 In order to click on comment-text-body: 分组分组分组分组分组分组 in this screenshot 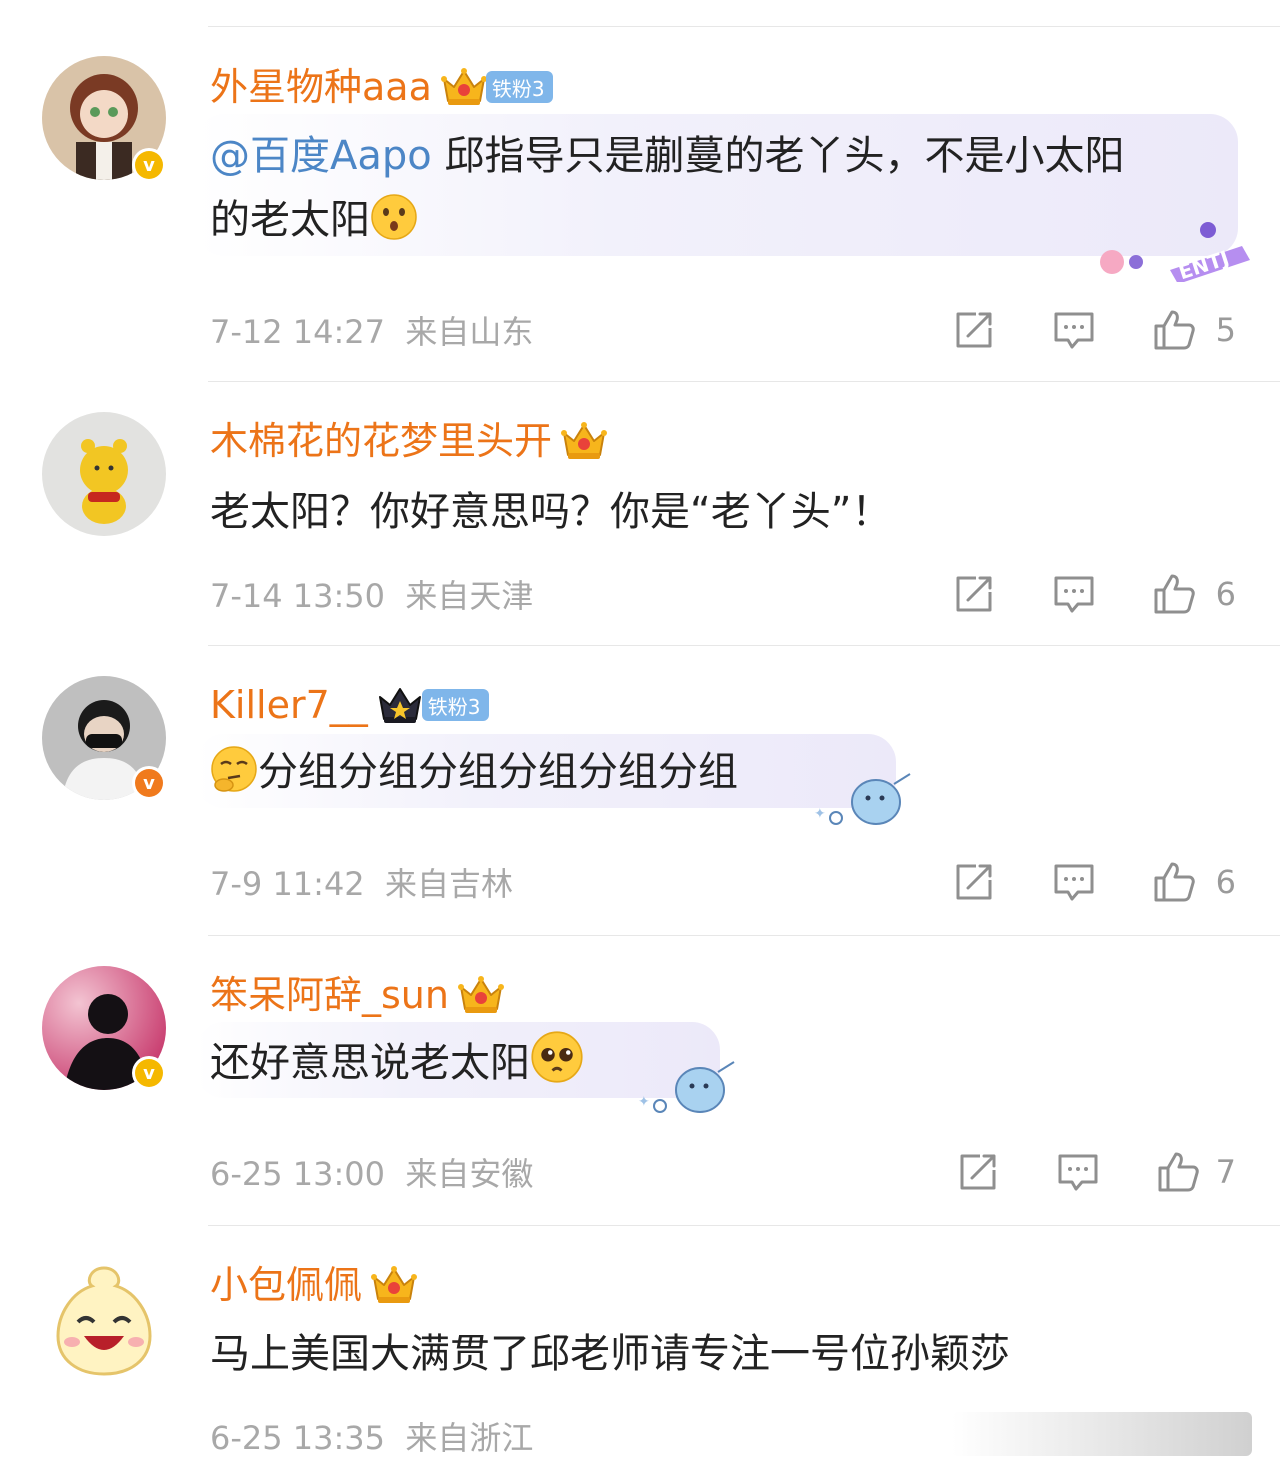, I will do `click(498, 772)`.